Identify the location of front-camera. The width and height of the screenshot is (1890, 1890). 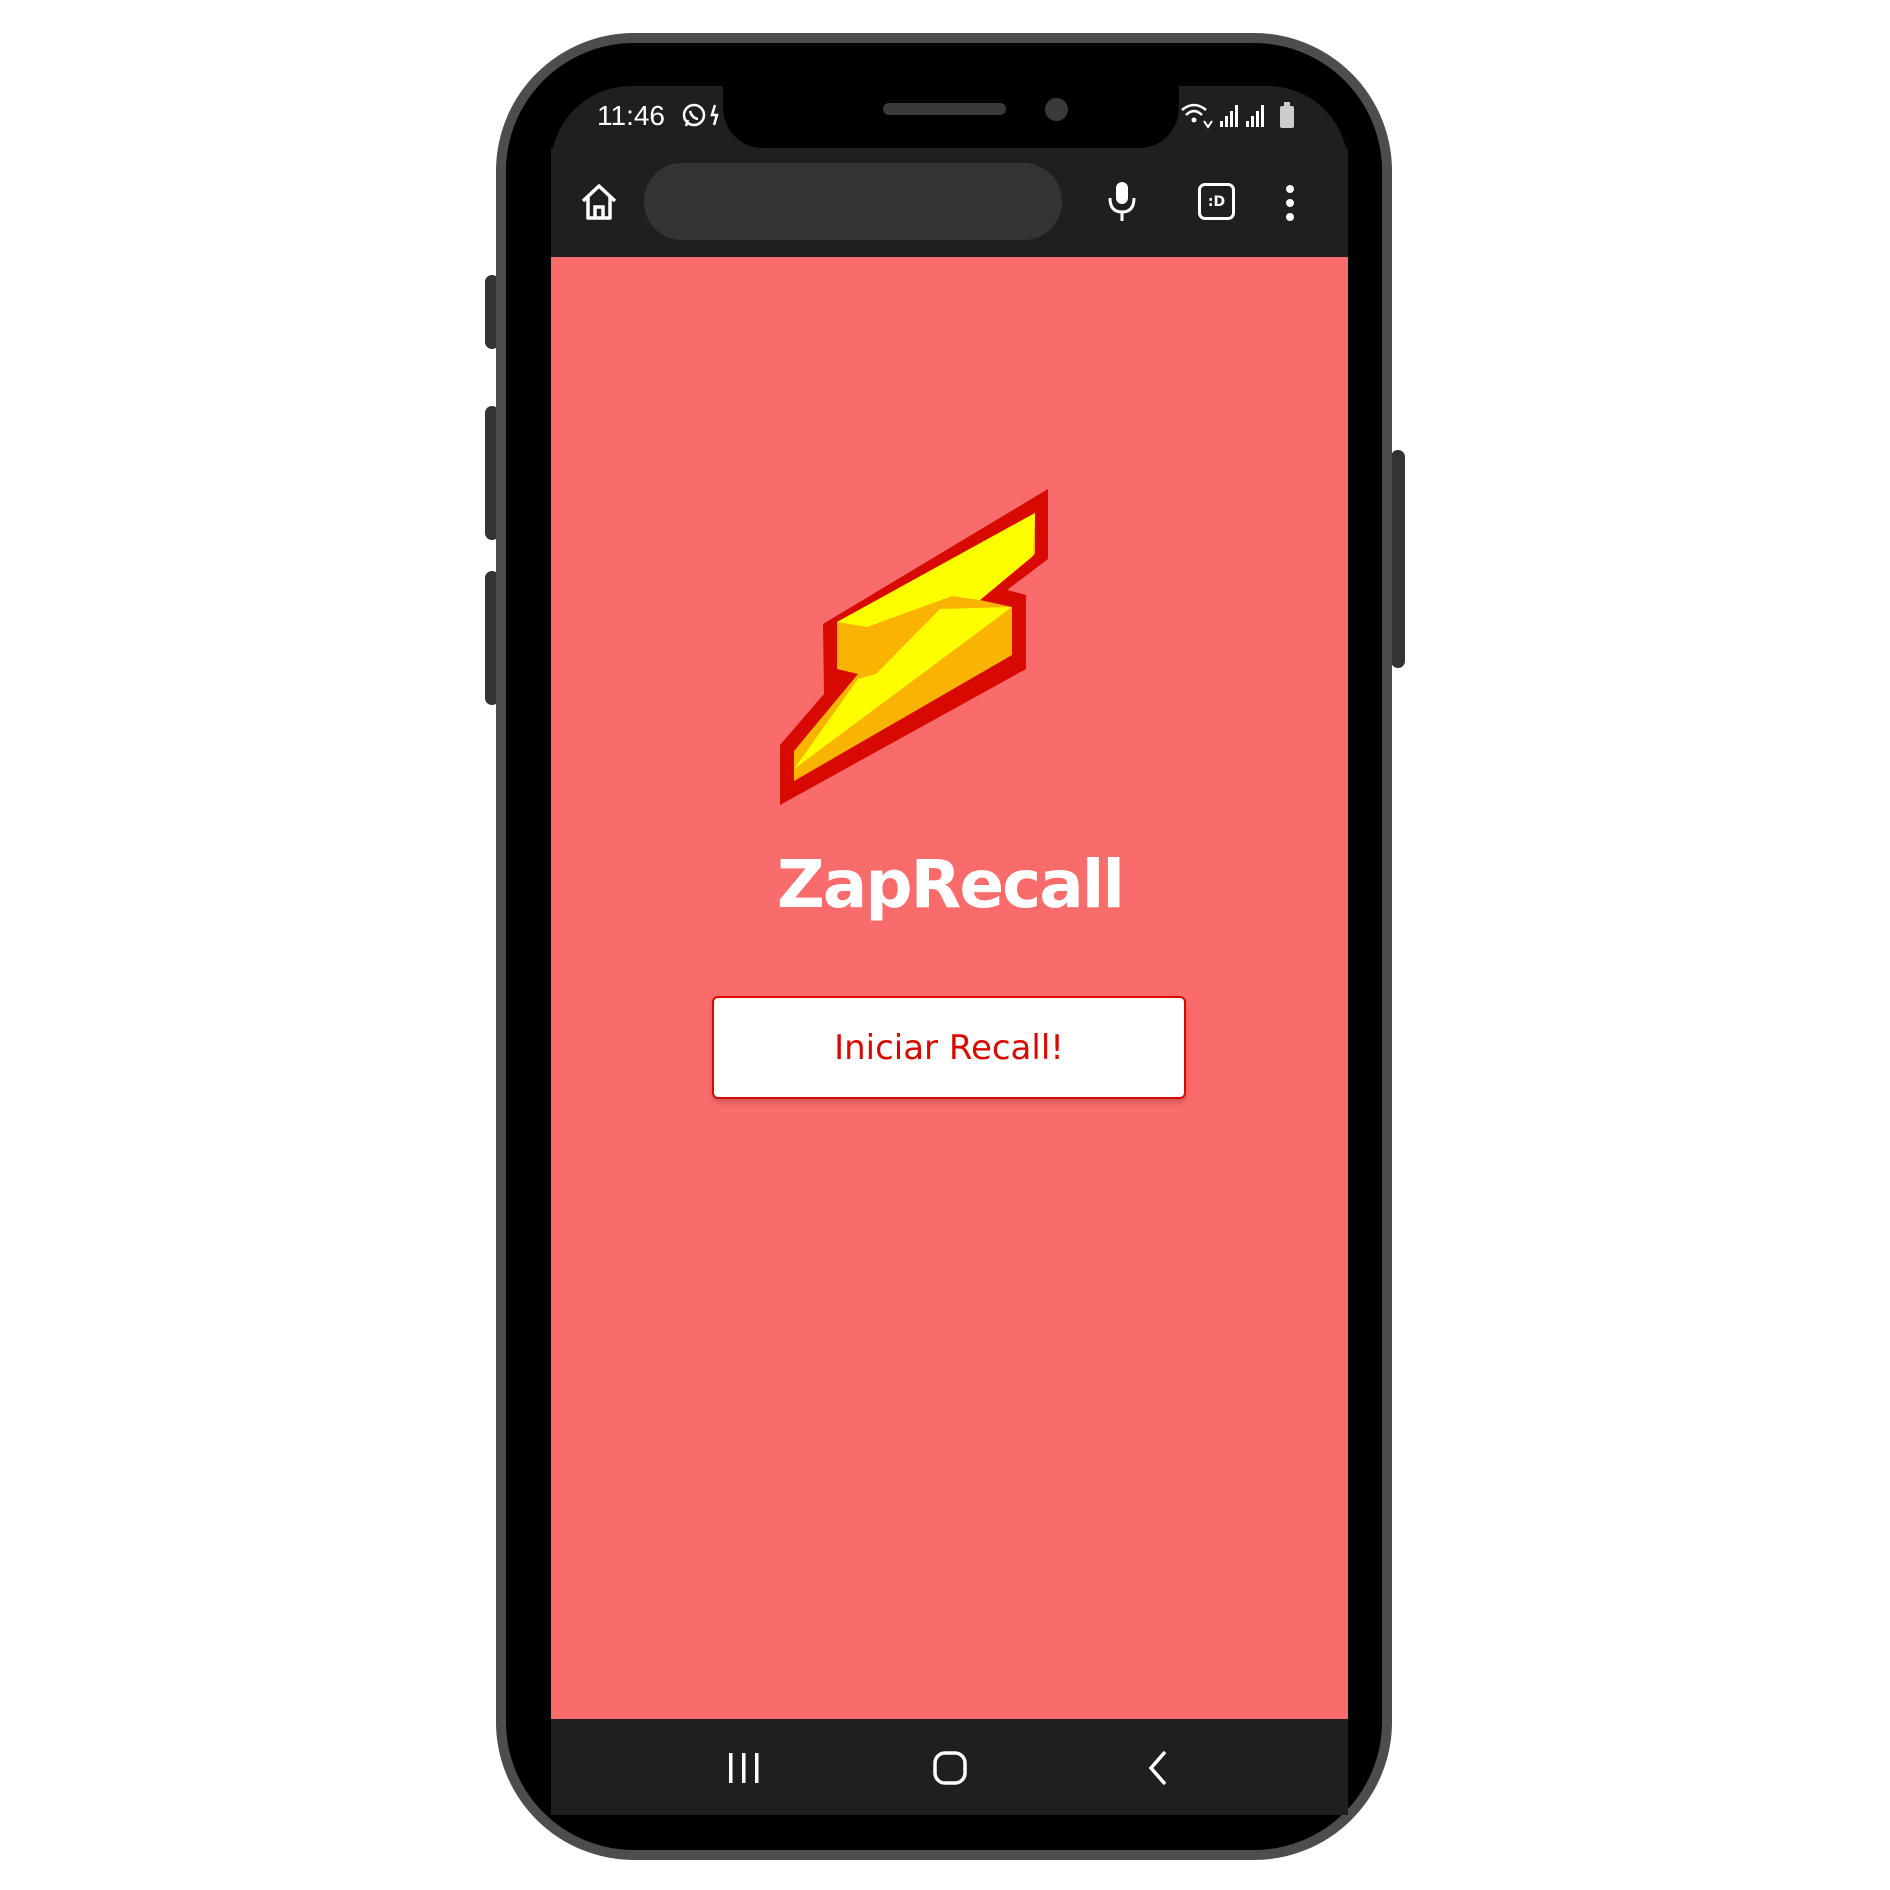
(1056, 109).